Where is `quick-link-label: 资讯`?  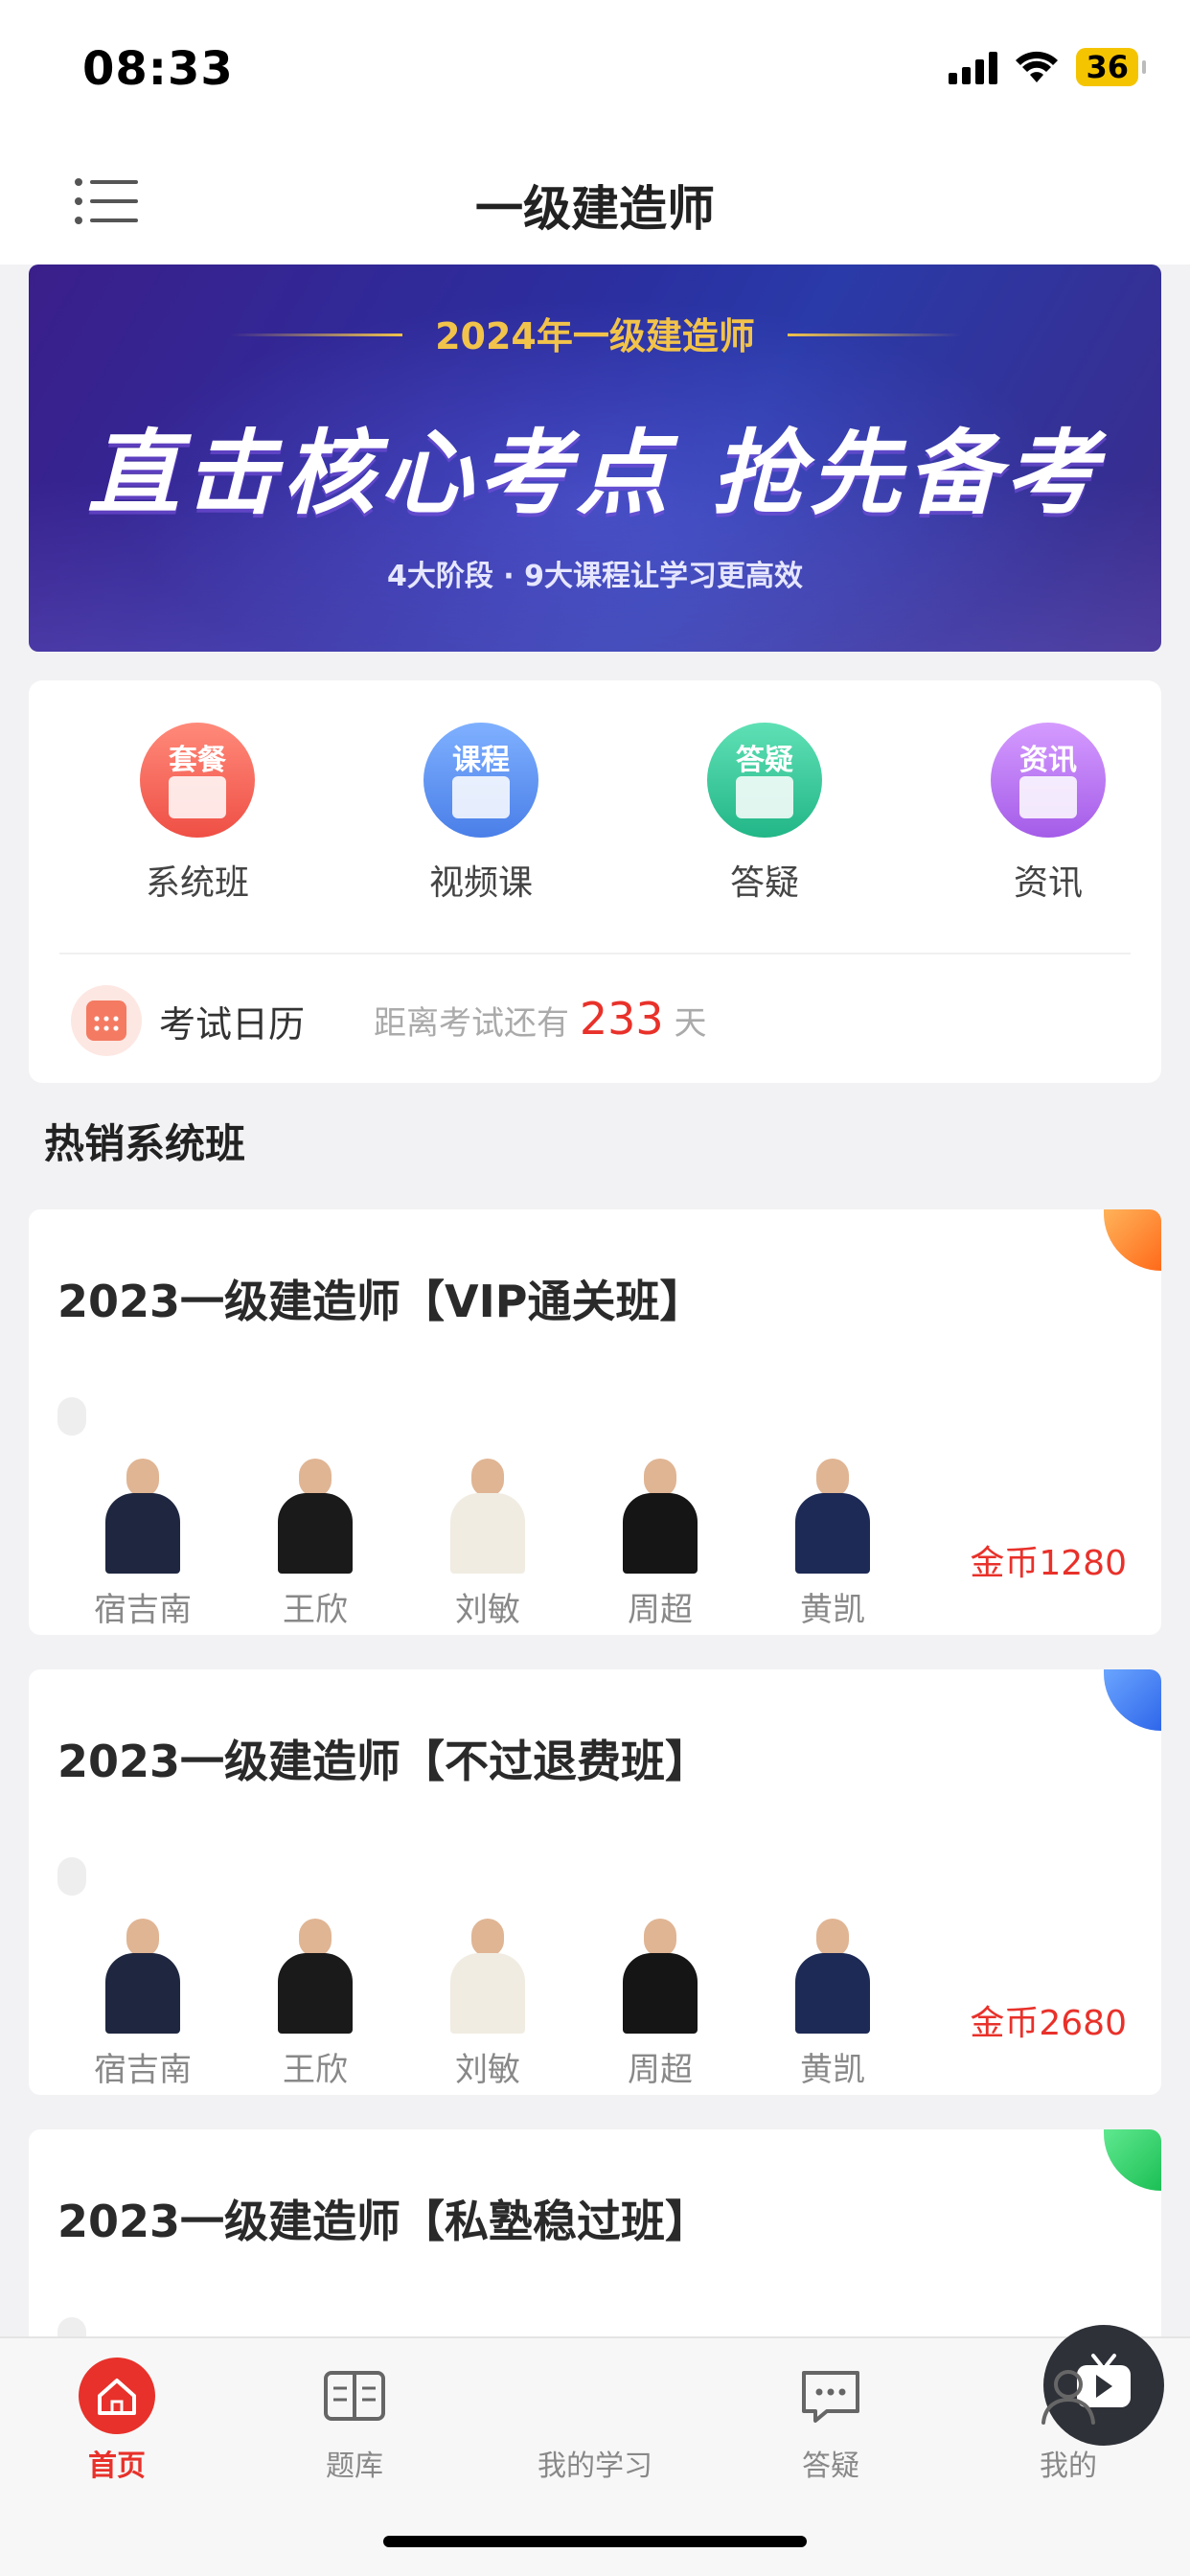
quick-link-label: 资讯 is located at coordinates (1048, 883).